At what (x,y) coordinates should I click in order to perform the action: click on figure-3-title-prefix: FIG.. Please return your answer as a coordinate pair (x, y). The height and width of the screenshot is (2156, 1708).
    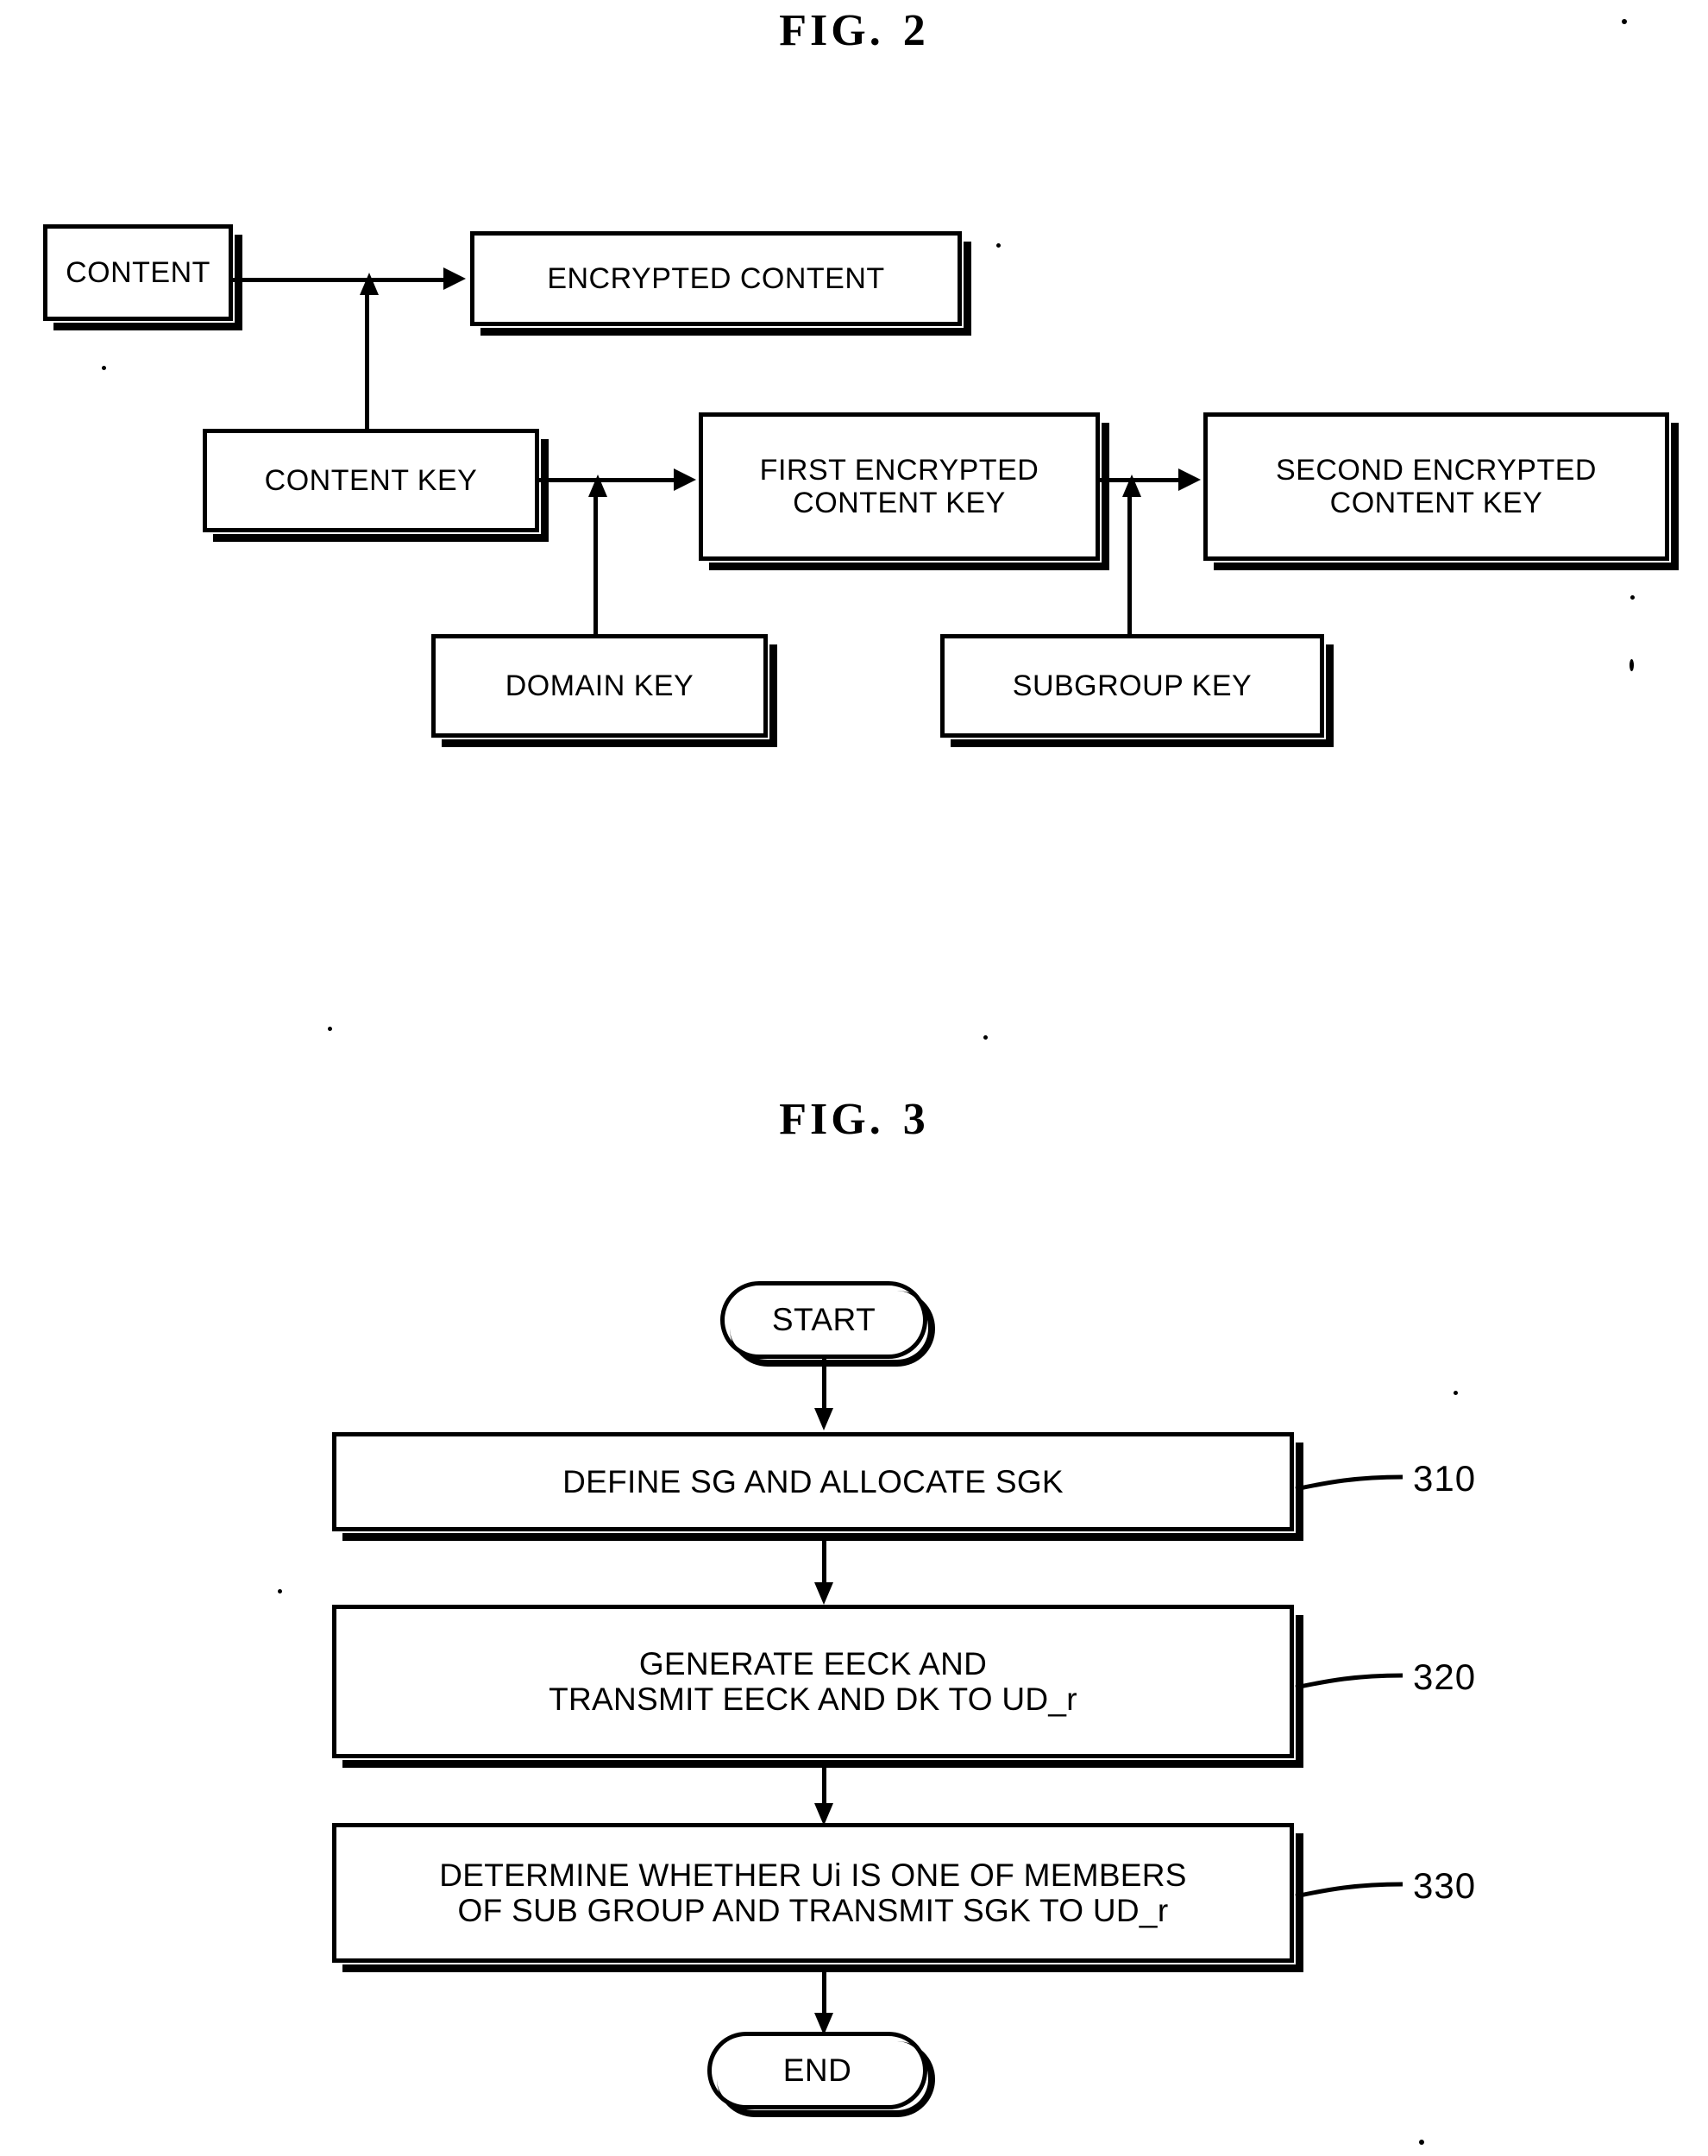
    Looking at the image, I should click on (831, 1119).